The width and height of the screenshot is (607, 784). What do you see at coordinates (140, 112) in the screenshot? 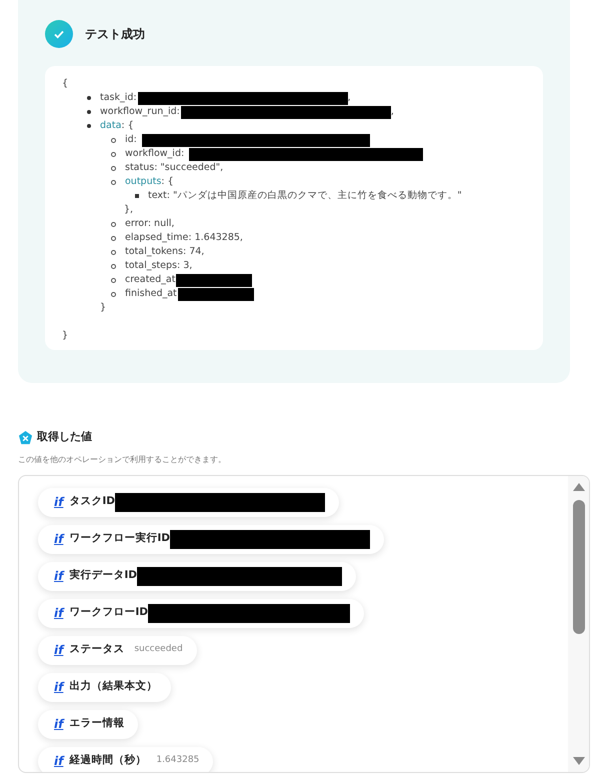
I see `json-line: workflow_run_id:` at bounding box center [140, 112].